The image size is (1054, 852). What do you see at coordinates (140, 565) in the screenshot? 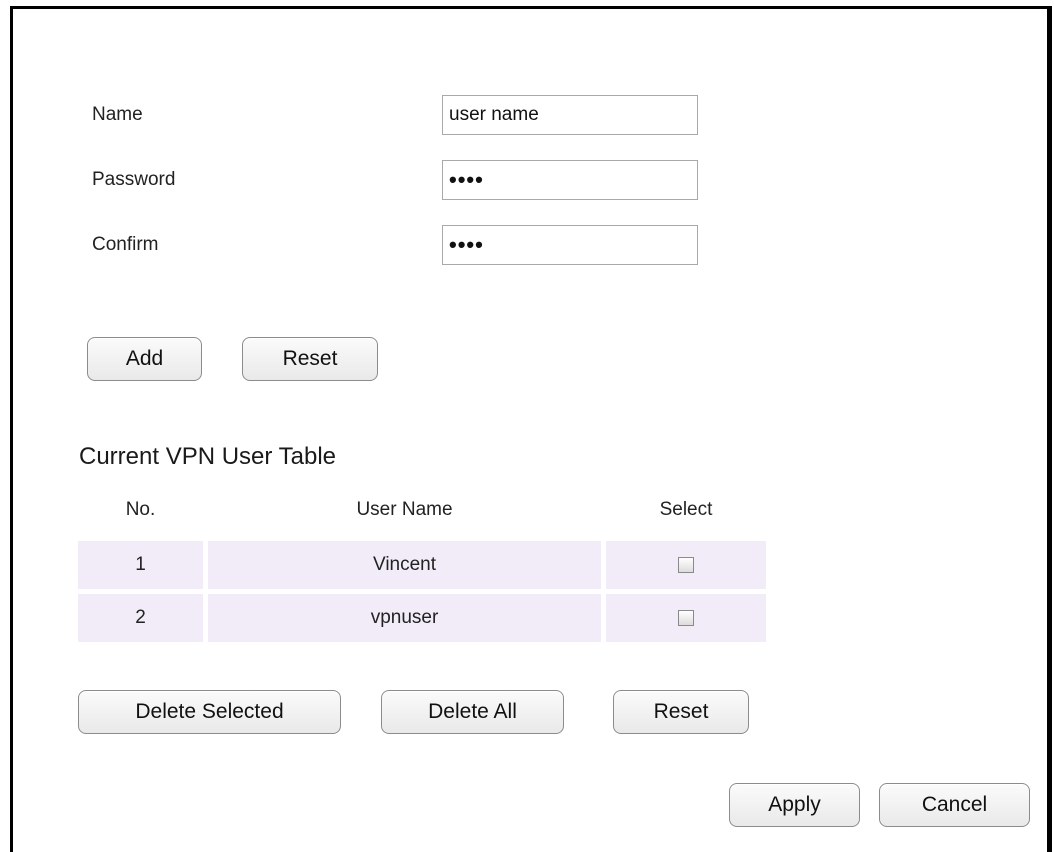
I see `table-row-1-no: 1` at bounding box center [140, 565].